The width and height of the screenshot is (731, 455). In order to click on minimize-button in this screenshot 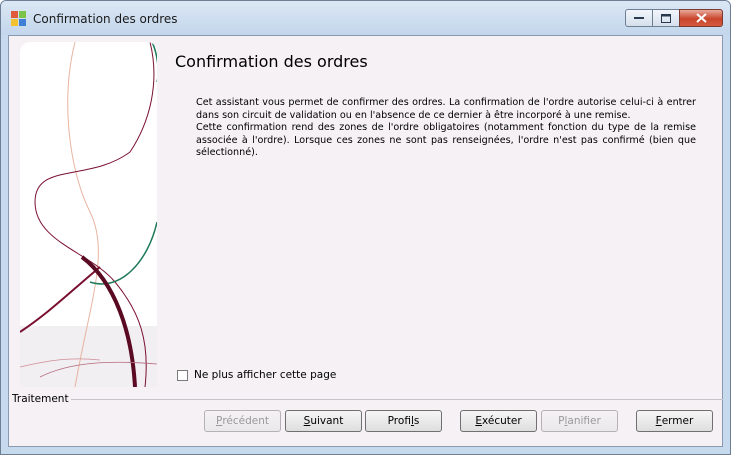, I will do `click(639, 18)`.